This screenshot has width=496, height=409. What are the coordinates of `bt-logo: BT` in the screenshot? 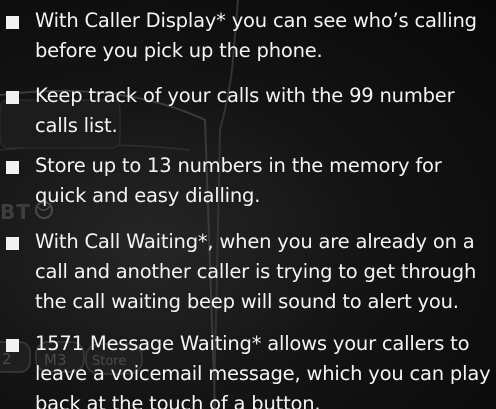 It's located at (15, 212).